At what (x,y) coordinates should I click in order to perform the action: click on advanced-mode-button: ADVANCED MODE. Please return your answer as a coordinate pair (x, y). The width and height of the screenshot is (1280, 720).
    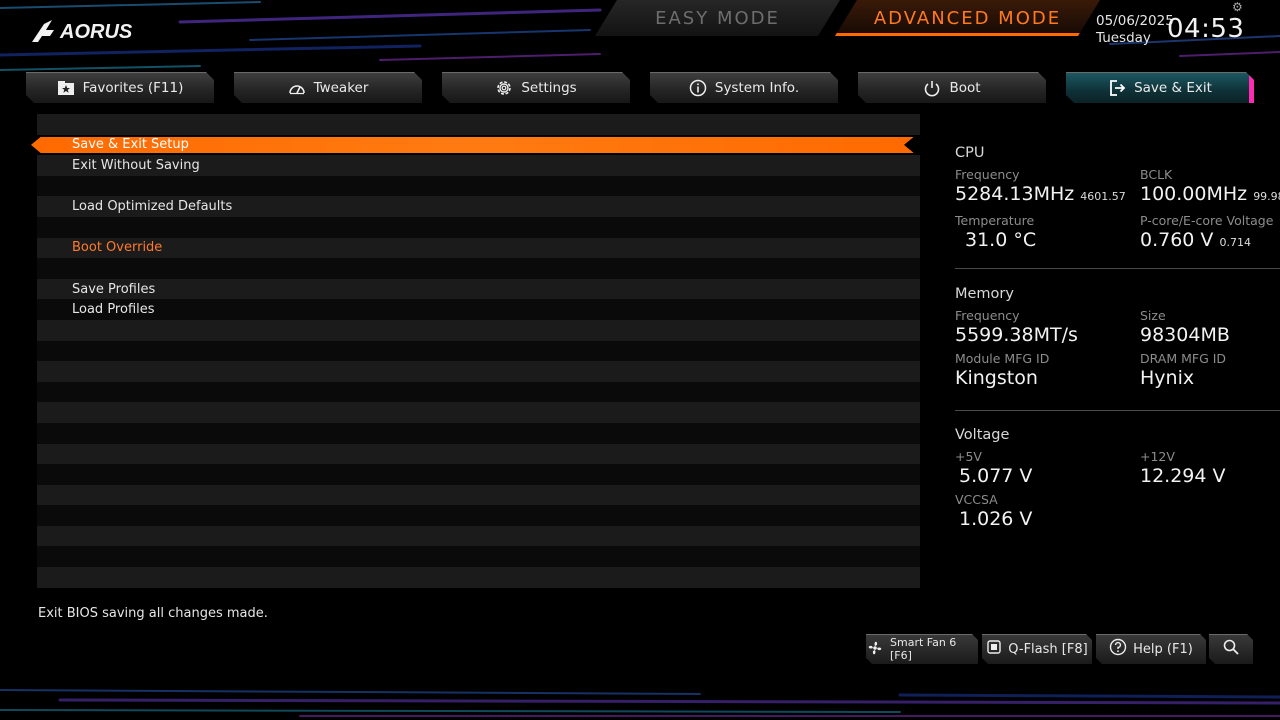
    Looking at the image, I should click on (967, 18).